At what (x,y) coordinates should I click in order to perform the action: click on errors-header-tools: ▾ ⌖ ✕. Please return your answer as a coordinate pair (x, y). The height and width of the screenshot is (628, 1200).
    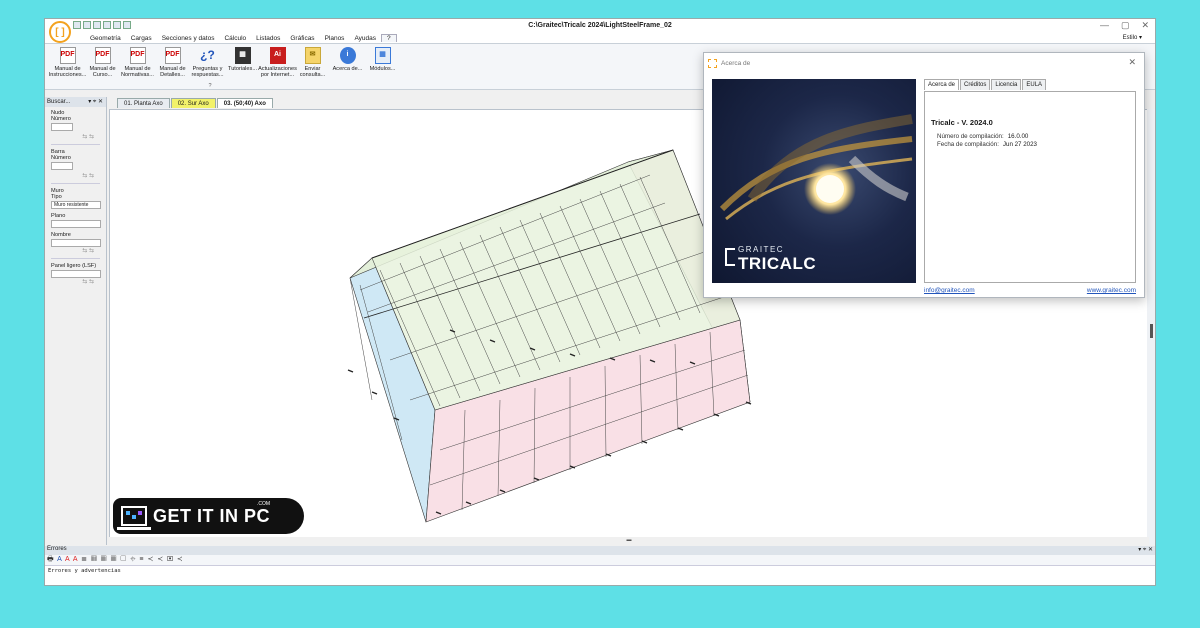
    Looking at the image, I should click on (1145, 550).